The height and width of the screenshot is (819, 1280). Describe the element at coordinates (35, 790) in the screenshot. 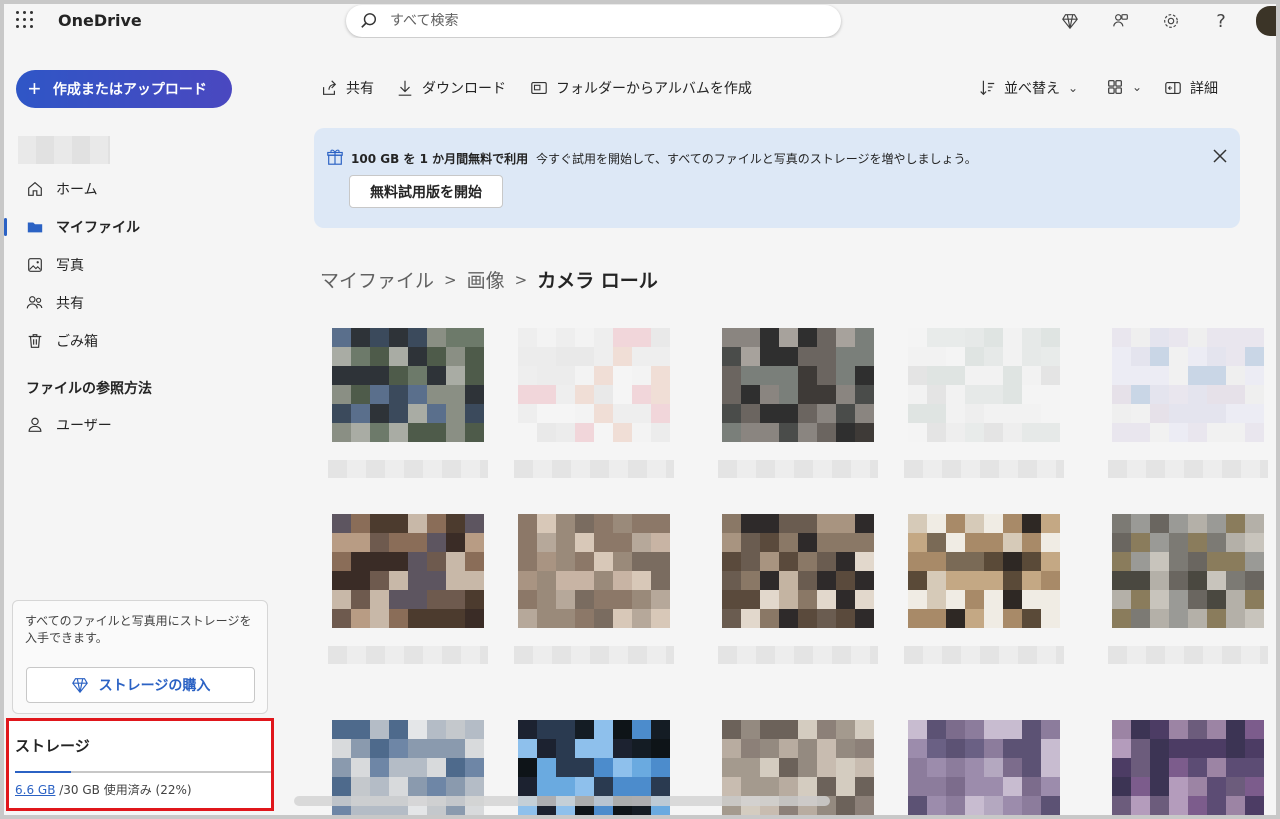

I see `storage-used-link: 6.6 GB` at that location.